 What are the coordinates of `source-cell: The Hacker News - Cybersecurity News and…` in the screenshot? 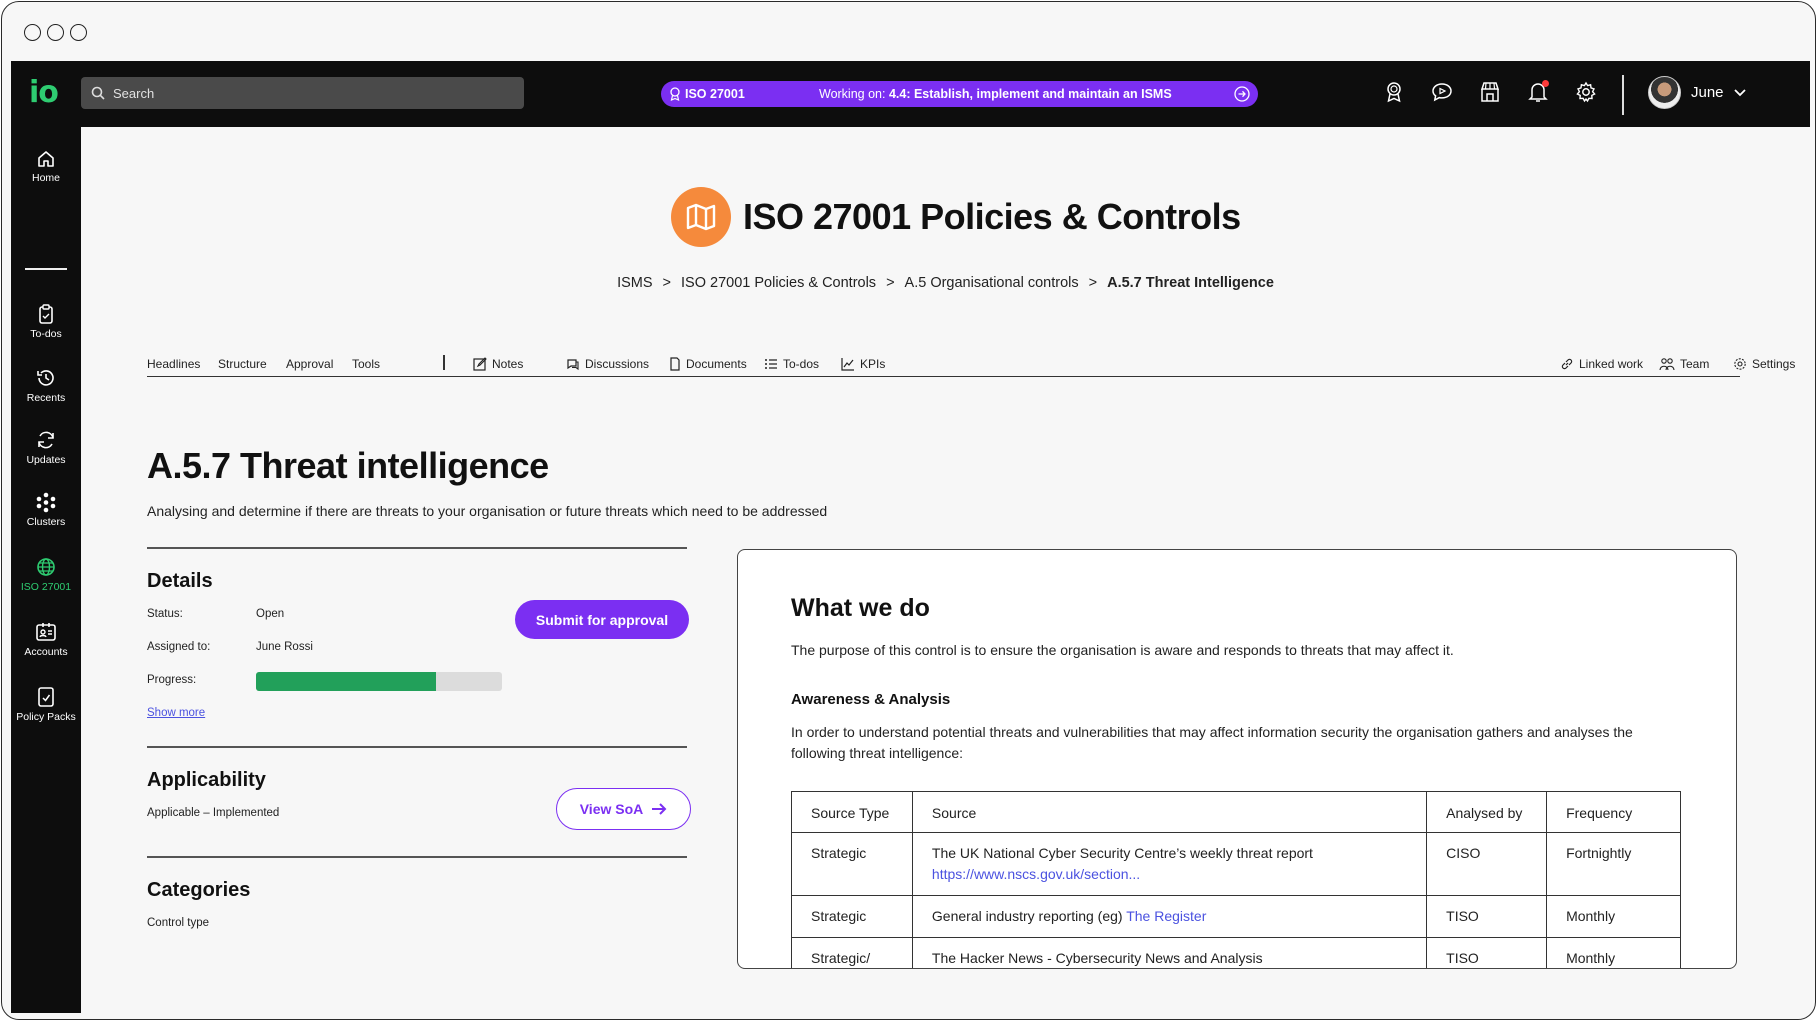 It's located at (1169, 952).